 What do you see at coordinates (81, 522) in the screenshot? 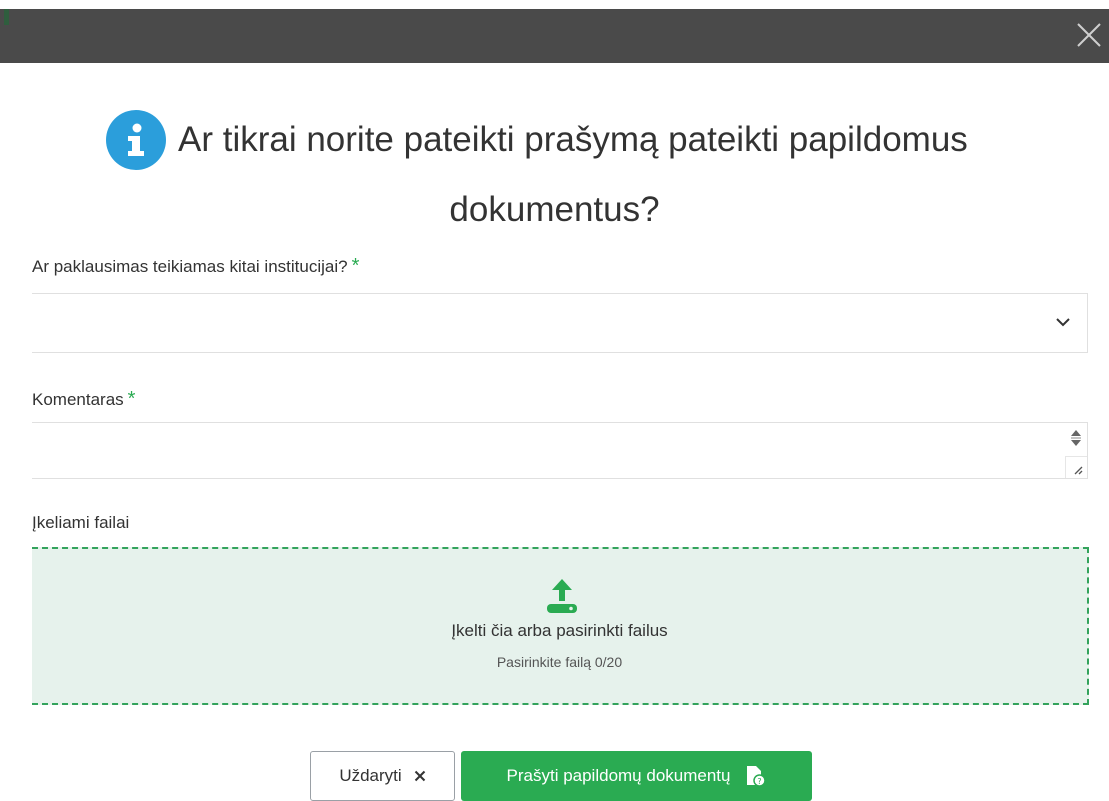
I see `files-label: Įkeliami failai` at bounding box center [81, 522].